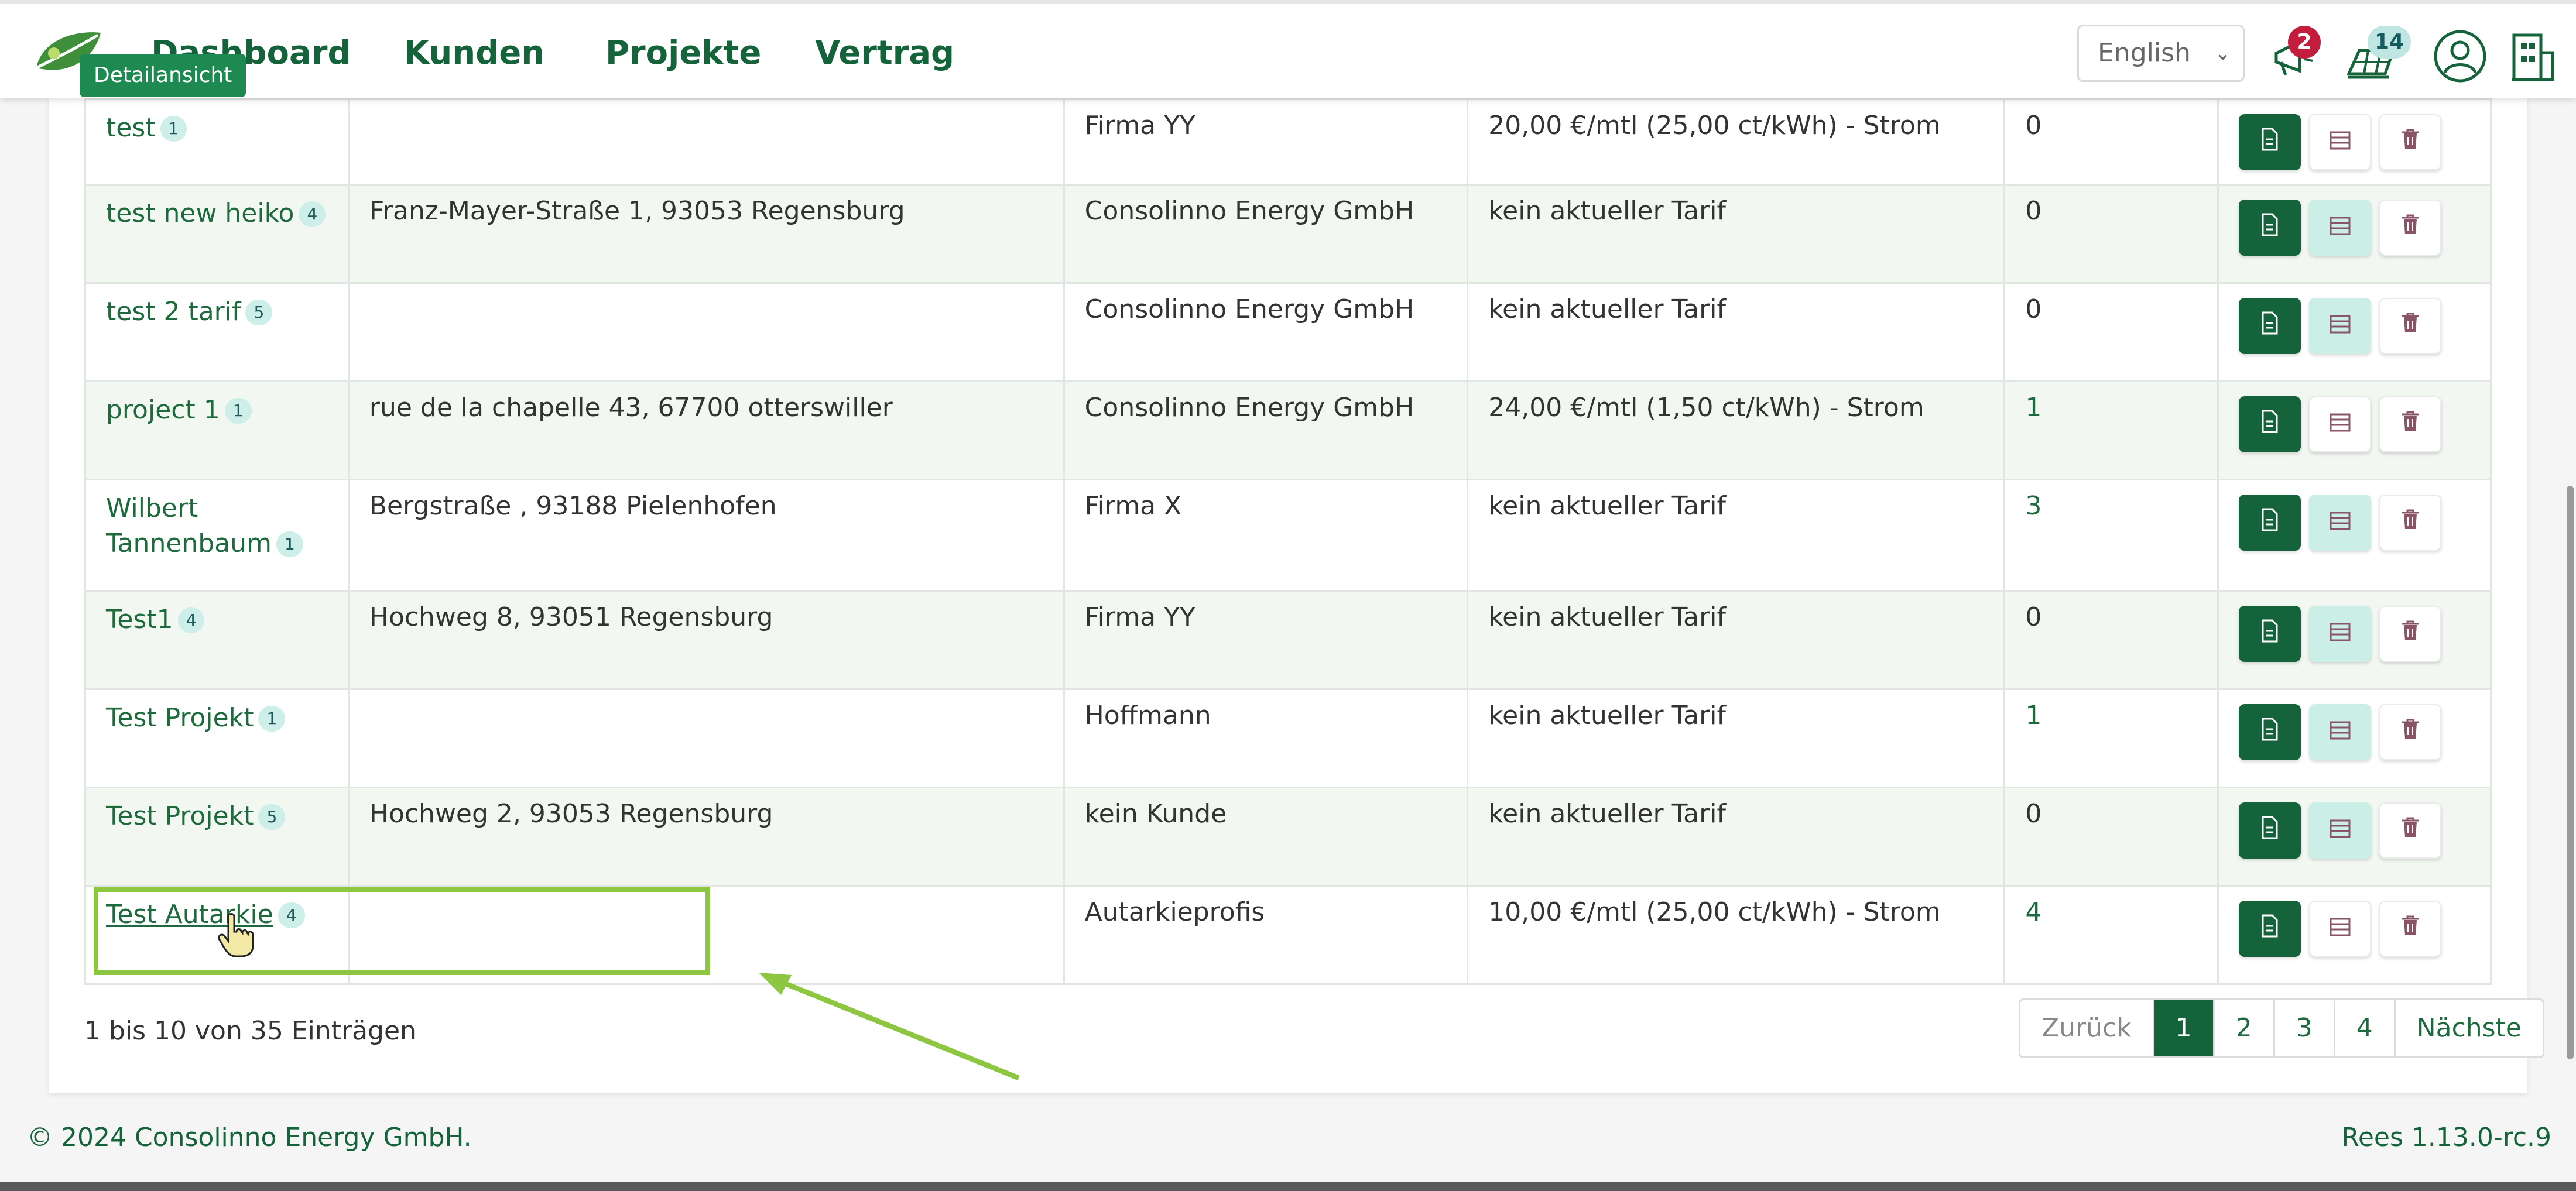 The width and height of the screenshot is (2576, 1191). I want to click on building-icon, so click(2532, 56).